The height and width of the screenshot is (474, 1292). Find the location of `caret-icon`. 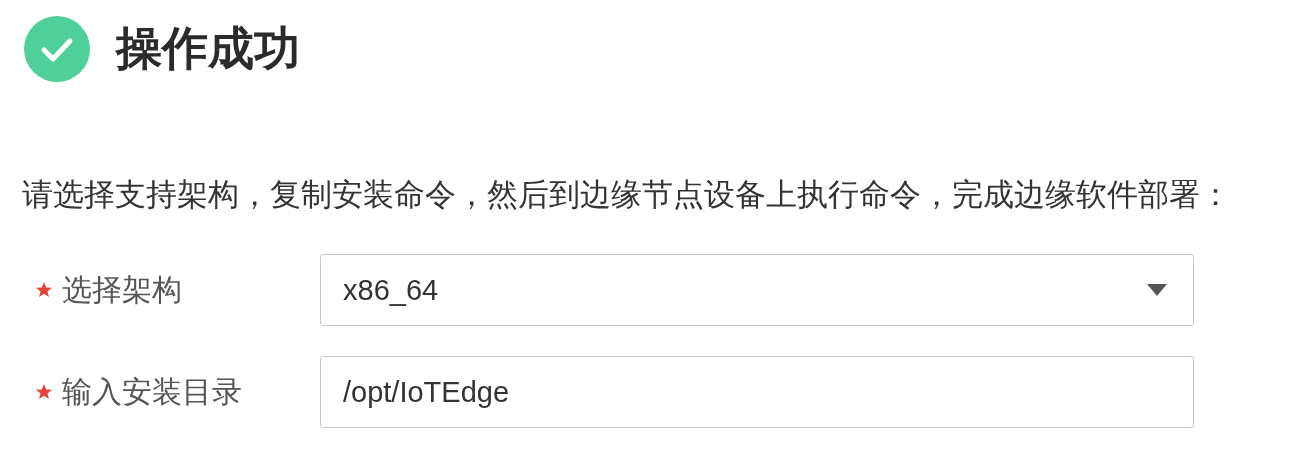

caret-icon is located at coordinates (1157, 290).